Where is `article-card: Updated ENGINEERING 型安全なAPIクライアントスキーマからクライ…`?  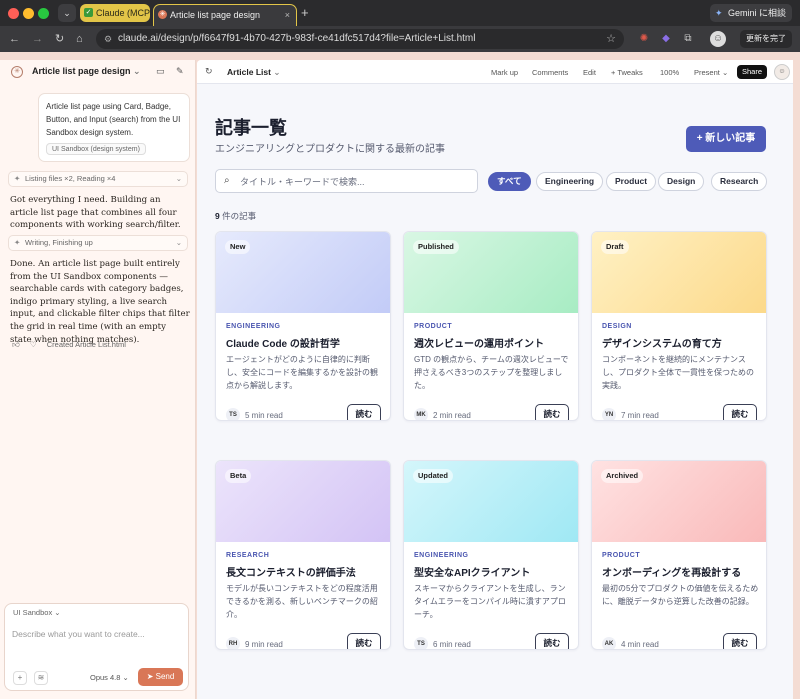 article-card: Updated ENGINEERING 型安全なAPIクライアントスキーマからクライ… is located at coordinates (491, 555).